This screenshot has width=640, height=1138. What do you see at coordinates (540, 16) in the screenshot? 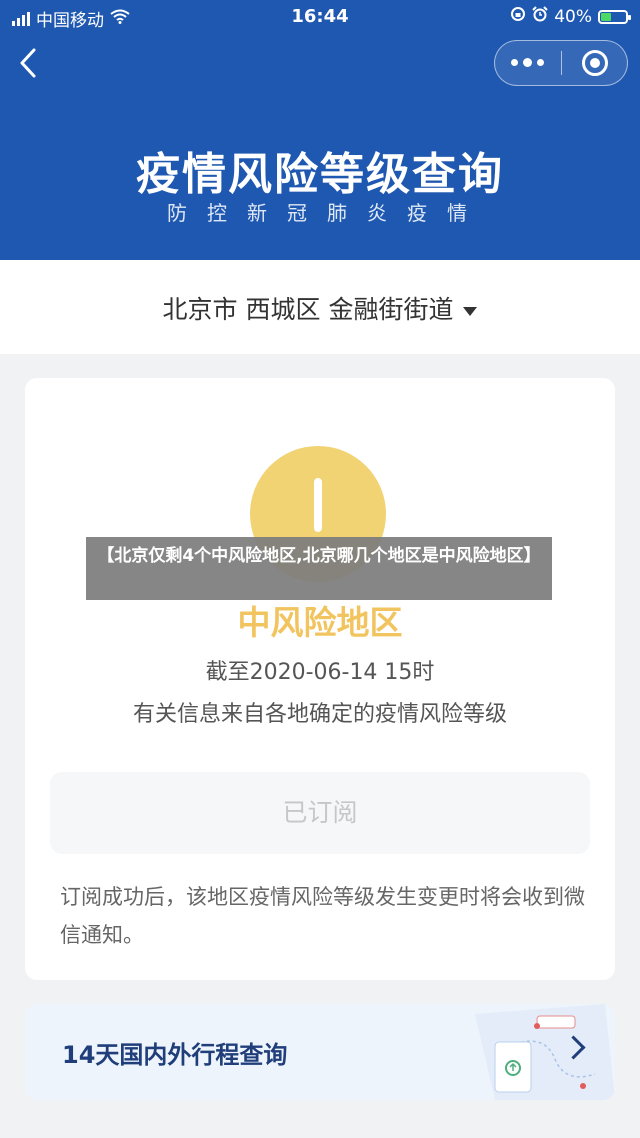
I see `alarm-icon` at bounding box center [540, 16].